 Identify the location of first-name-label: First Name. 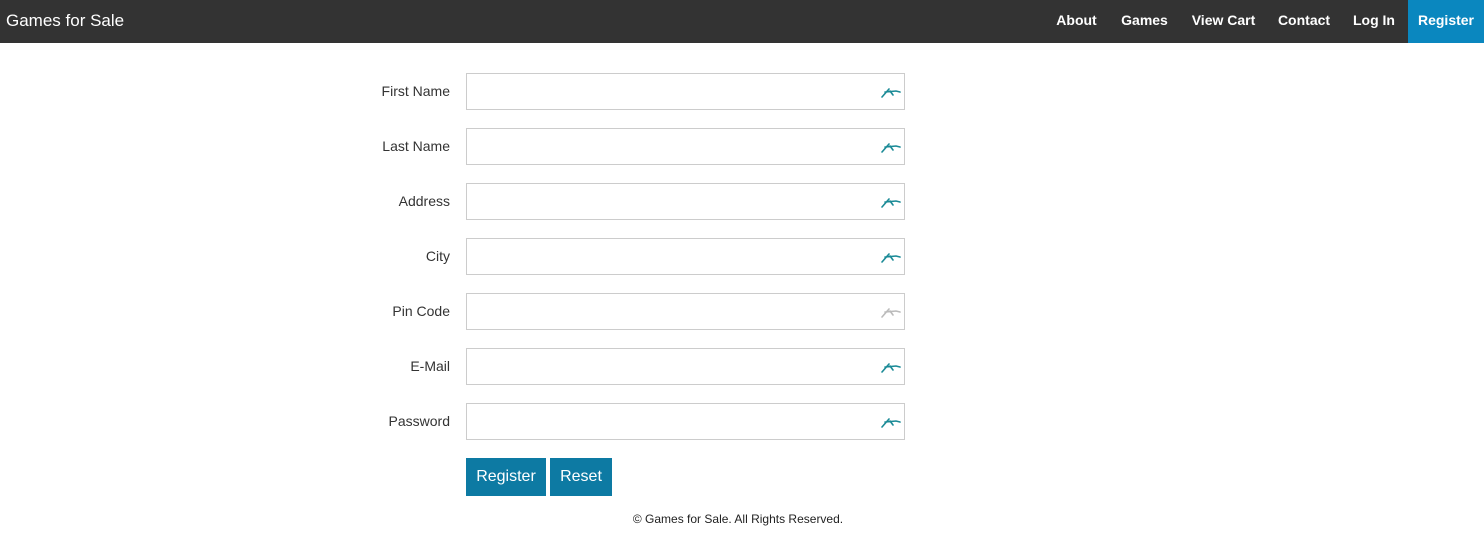
(415, 91).